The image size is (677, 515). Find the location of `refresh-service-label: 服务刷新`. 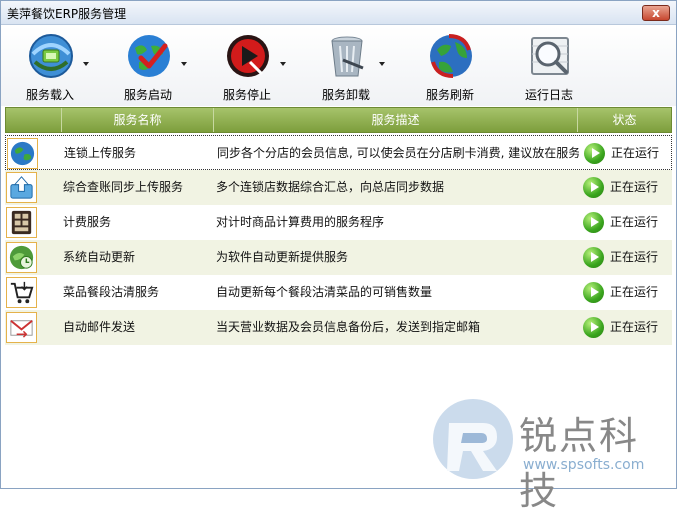

refresh-service-label: 服务刷新 is located at coordinates (449, 95).